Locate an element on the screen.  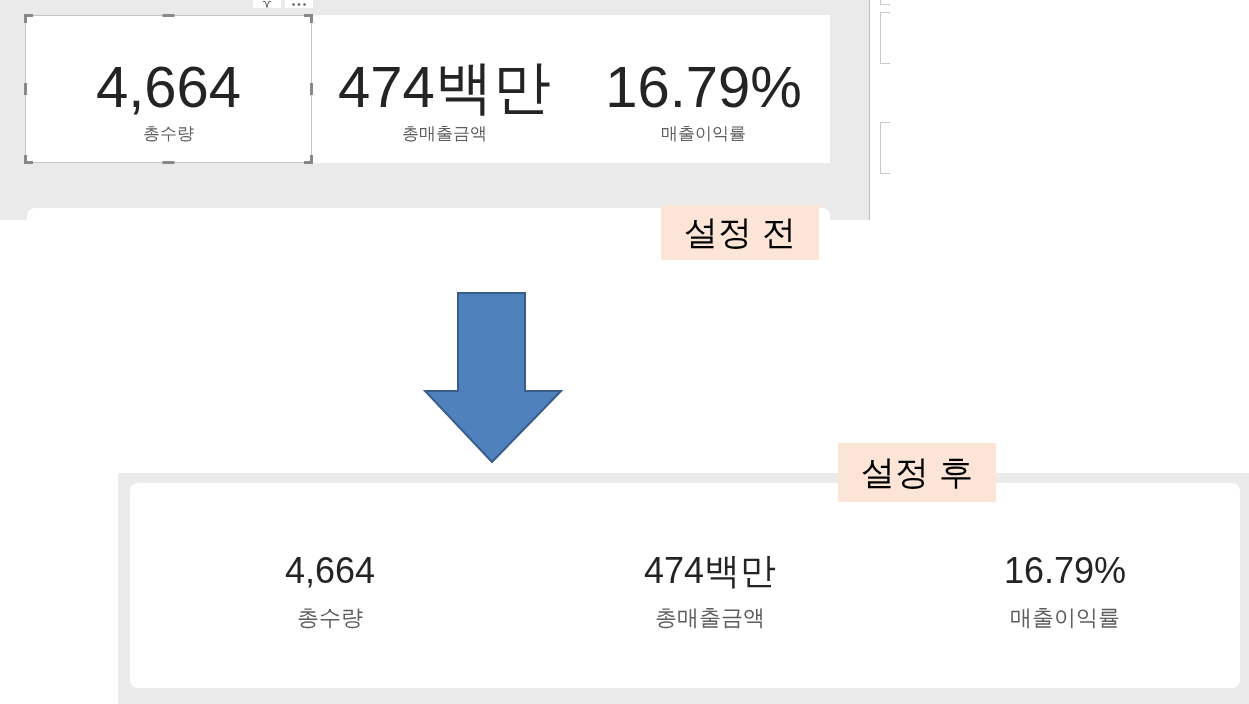
kpi-card: 474백만 총매출금액 is located at coordinates (444, 89).